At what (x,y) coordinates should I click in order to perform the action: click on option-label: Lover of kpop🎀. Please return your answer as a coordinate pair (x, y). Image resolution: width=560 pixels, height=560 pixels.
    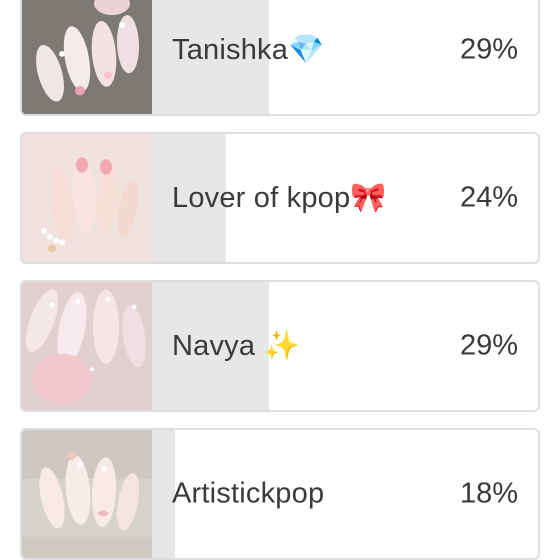
    Looking at the image, I should click on (279, 198).